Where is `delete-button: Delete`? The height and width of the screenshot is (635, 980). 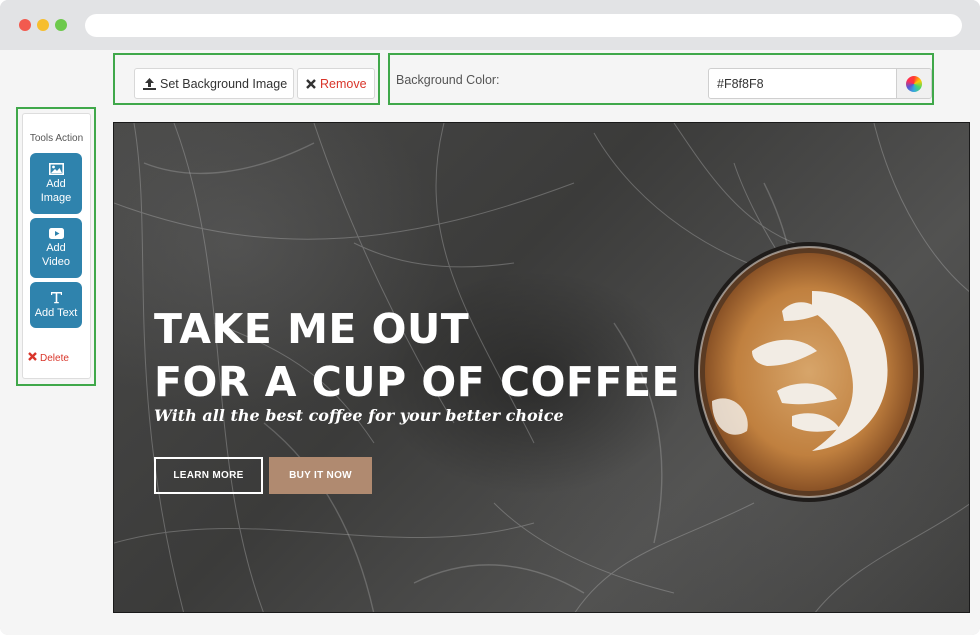
delete-button: Delete is located at coordinates (48, 358).